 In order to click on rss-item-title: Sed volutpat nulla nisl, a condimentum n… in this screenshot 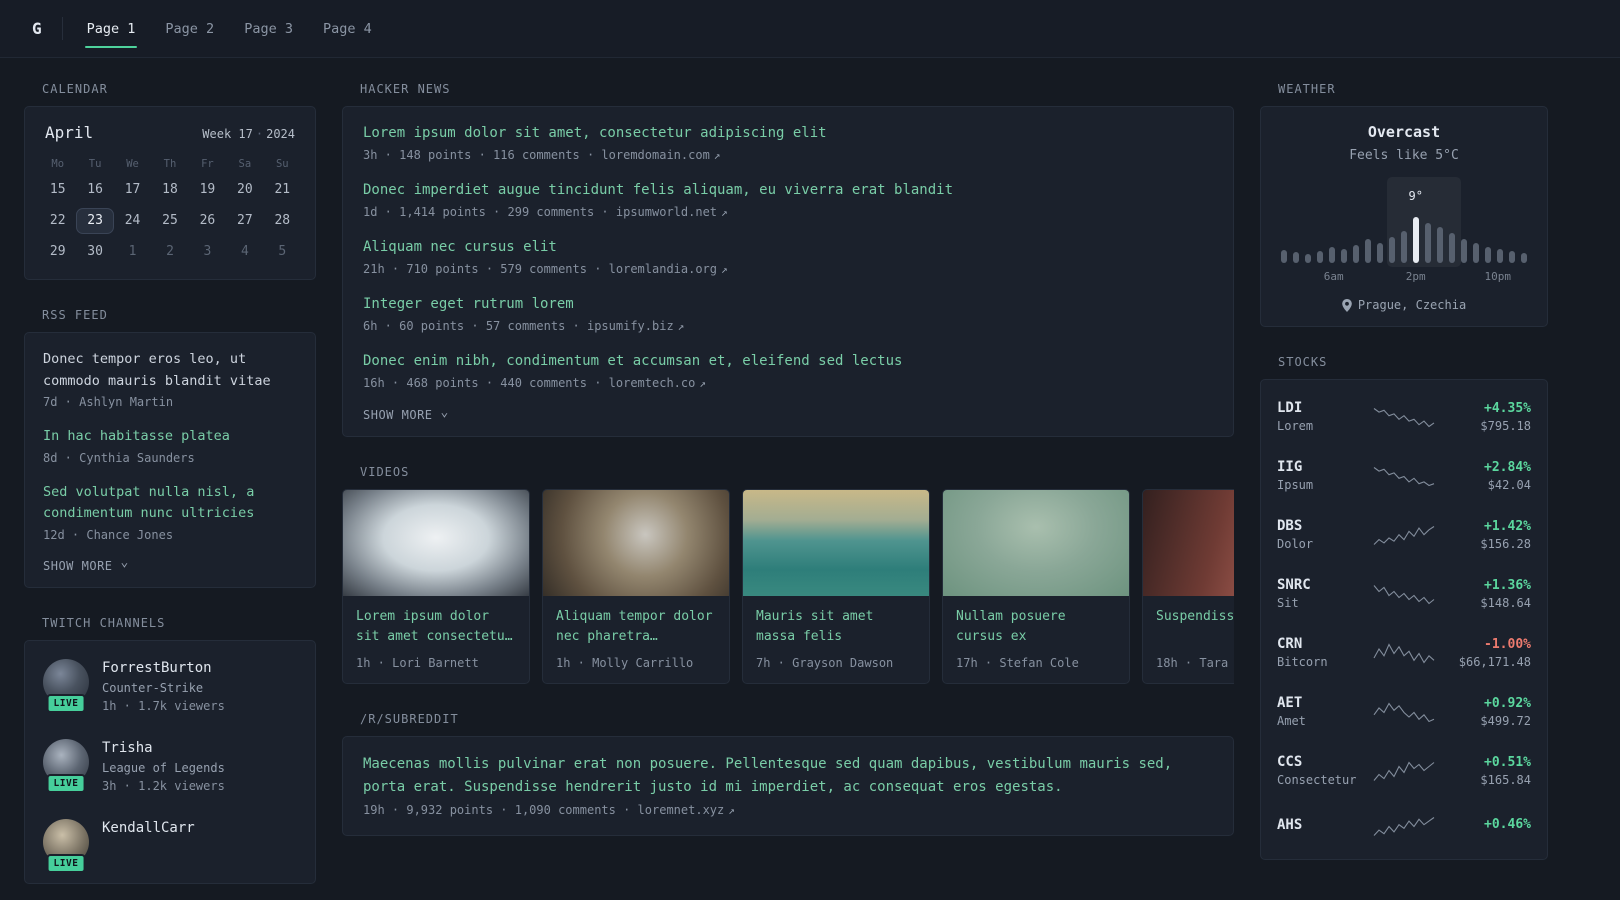, I will do `click(170, 503)`.